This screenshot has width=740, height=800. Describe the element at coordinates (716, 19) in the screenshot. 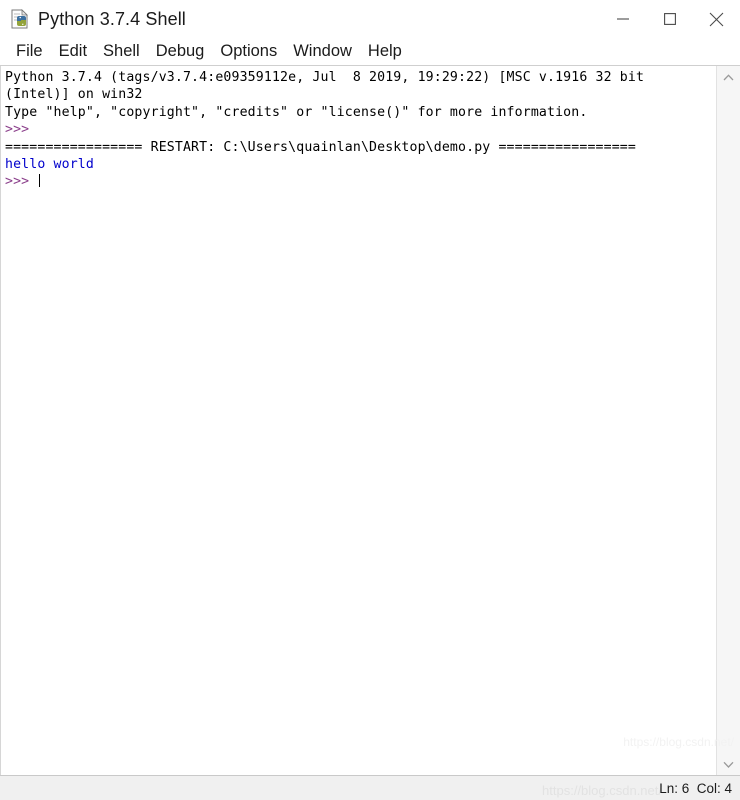

I see `close-button` at that location.